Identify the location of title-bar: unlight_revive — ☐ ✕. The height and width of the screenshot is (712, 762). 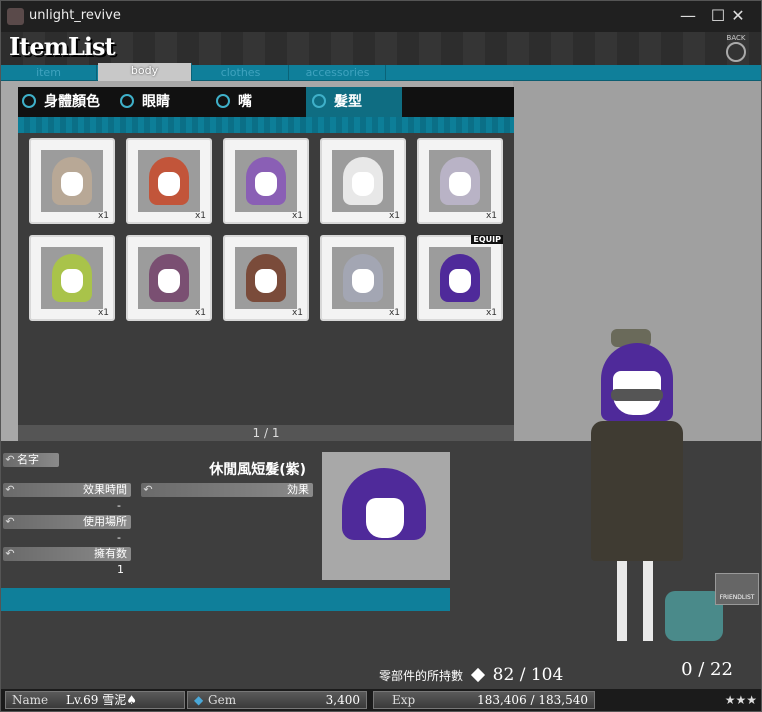
(381, 16).